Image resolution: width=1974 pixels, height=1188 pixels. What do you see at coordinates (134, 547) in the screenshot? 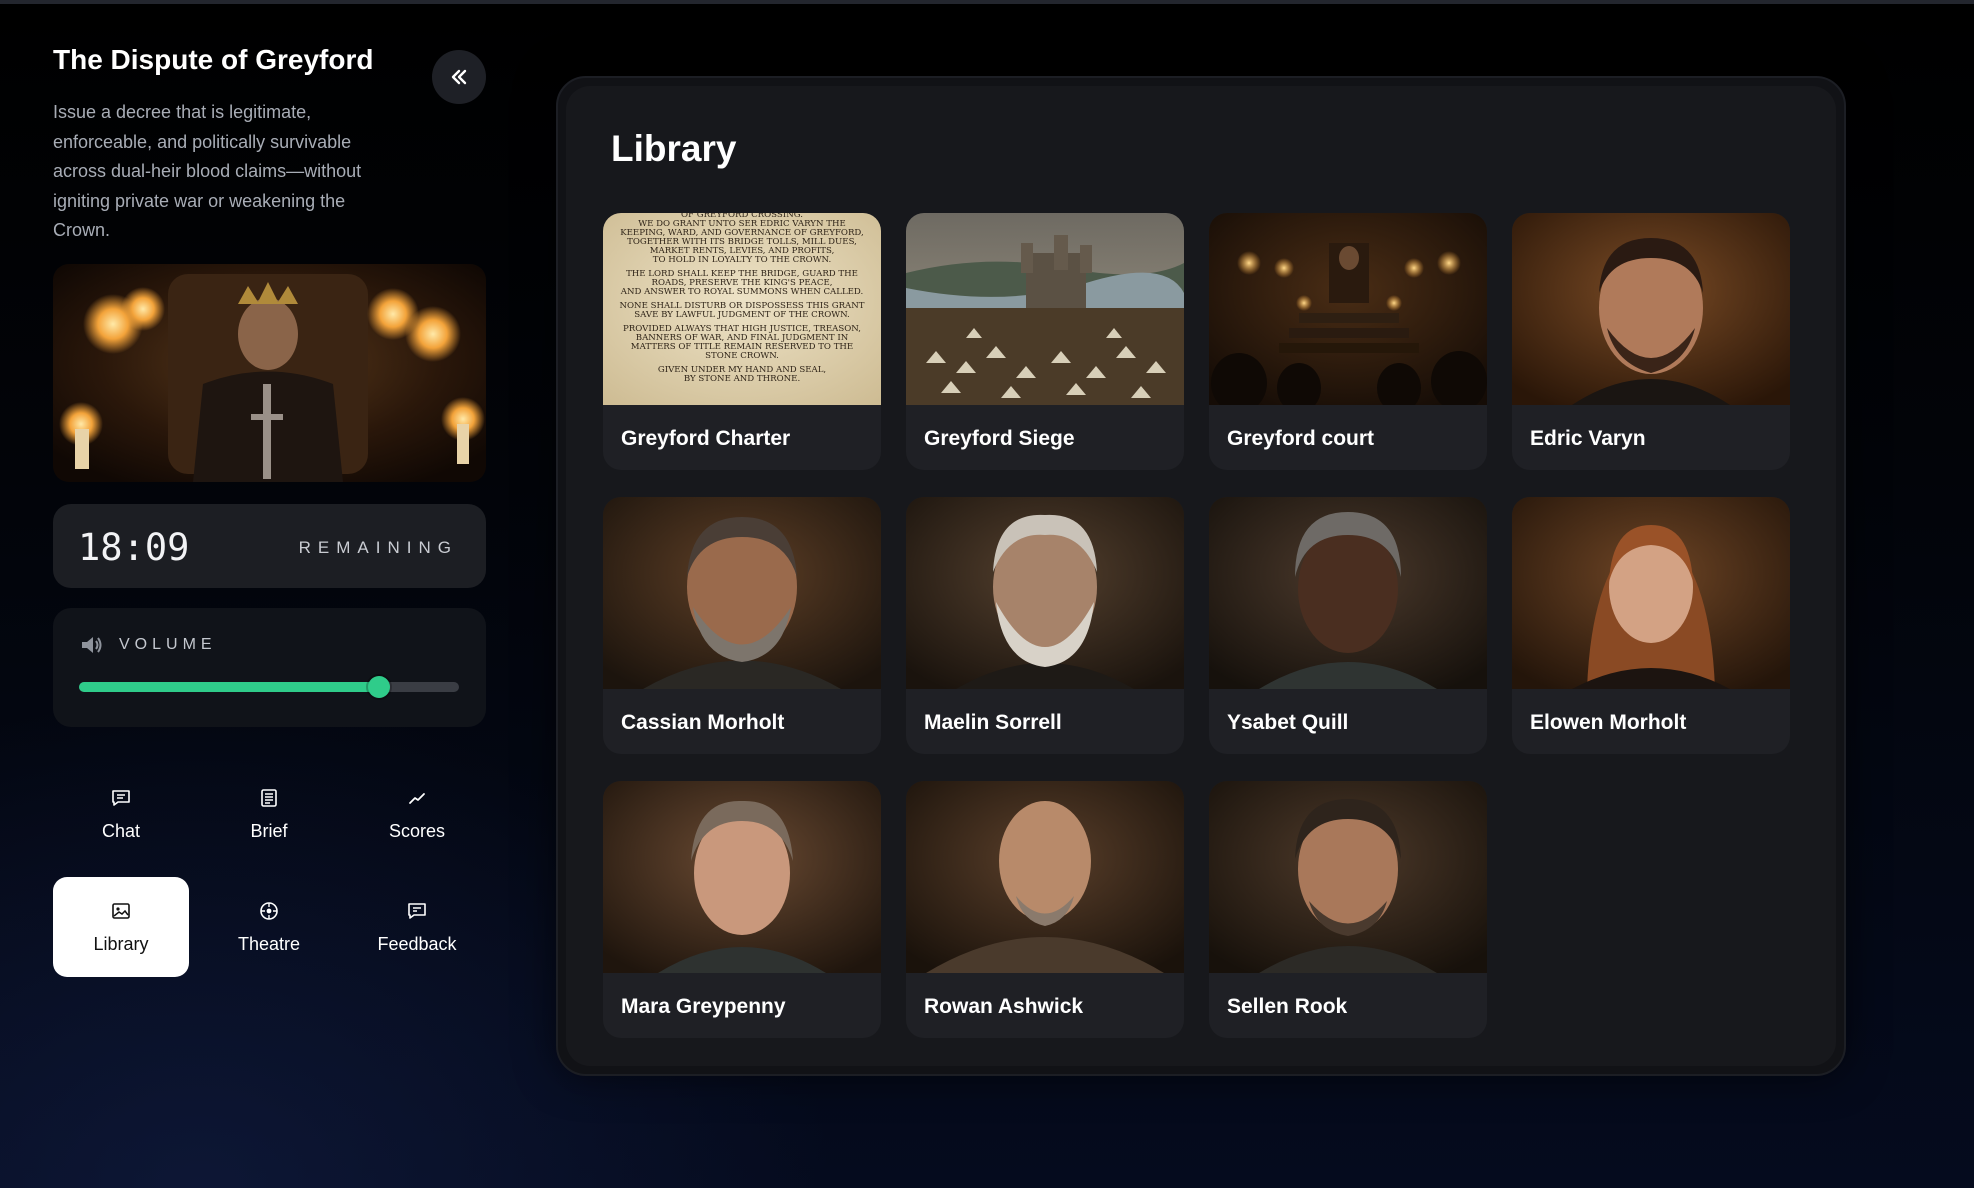
I see `timer-value: 18:09` at bounding box center [134, 547].